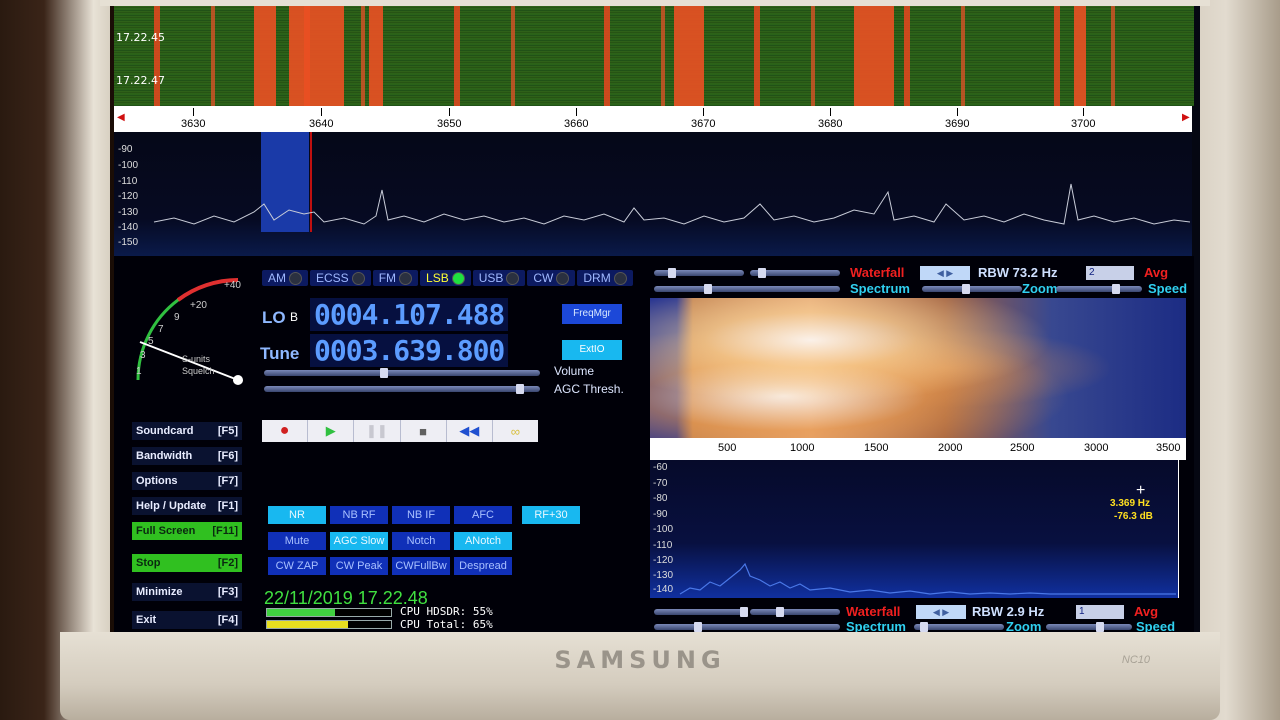  I want to click on cw-fullbw-button: CWFullBw, so click(421, 566).